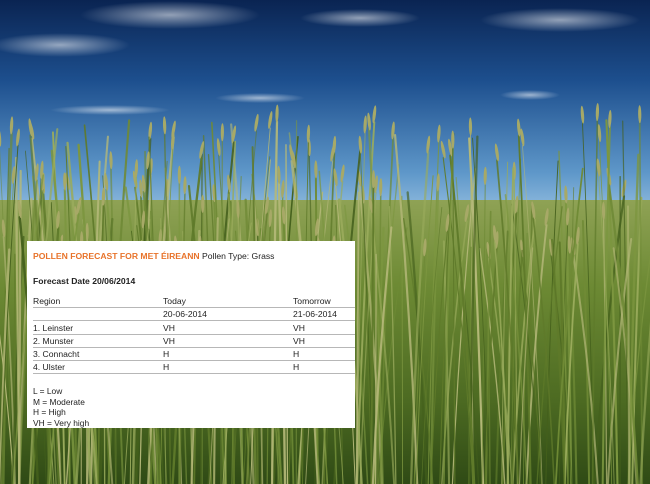 The image size is (650, 484). What do you see at coordinates (116, 256) in the screenshot?
I see `forecast-title: POLLEN FORECAST FOR MET ÉIREANN` at bounding box center [116, 256].